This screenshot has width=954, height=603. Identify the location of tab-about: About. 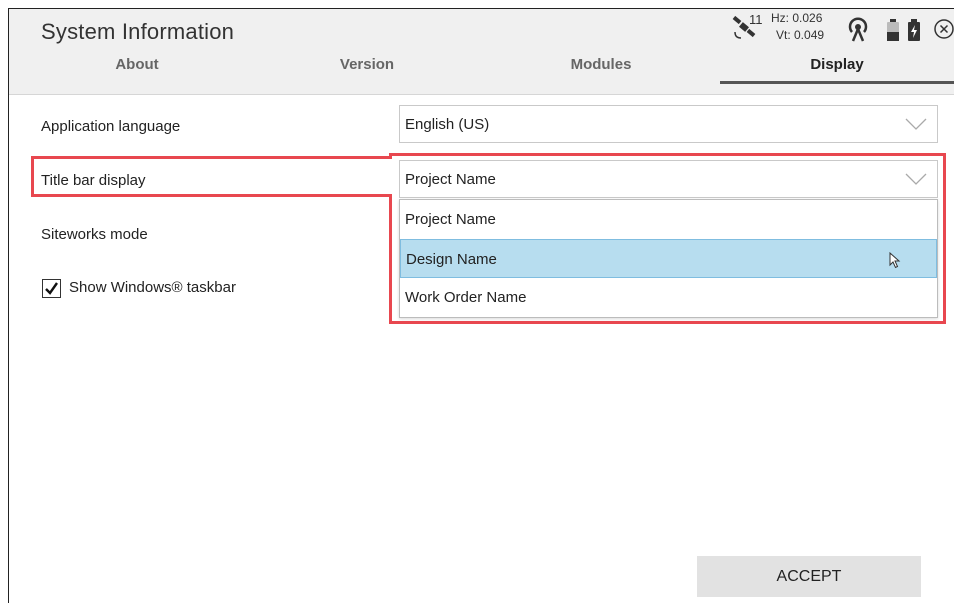
(137, 64).